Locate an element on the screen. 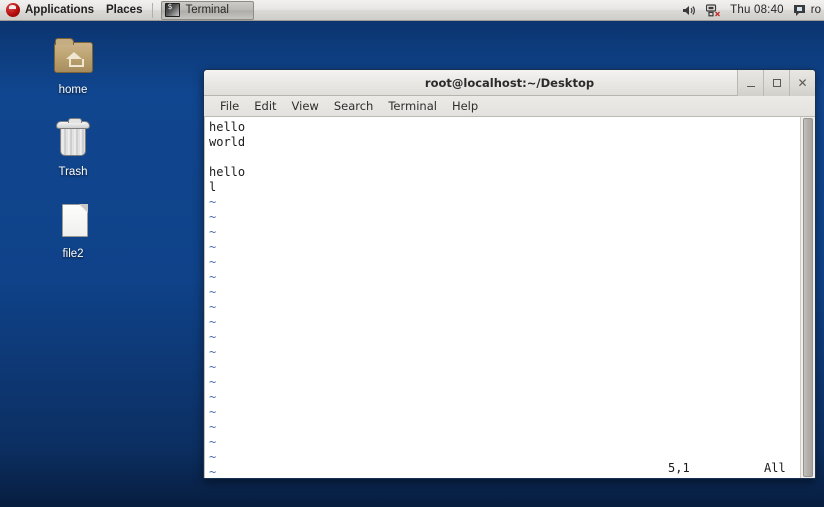  window-title: root@localhost:~/Desktop is located at coordinates (509, 82).